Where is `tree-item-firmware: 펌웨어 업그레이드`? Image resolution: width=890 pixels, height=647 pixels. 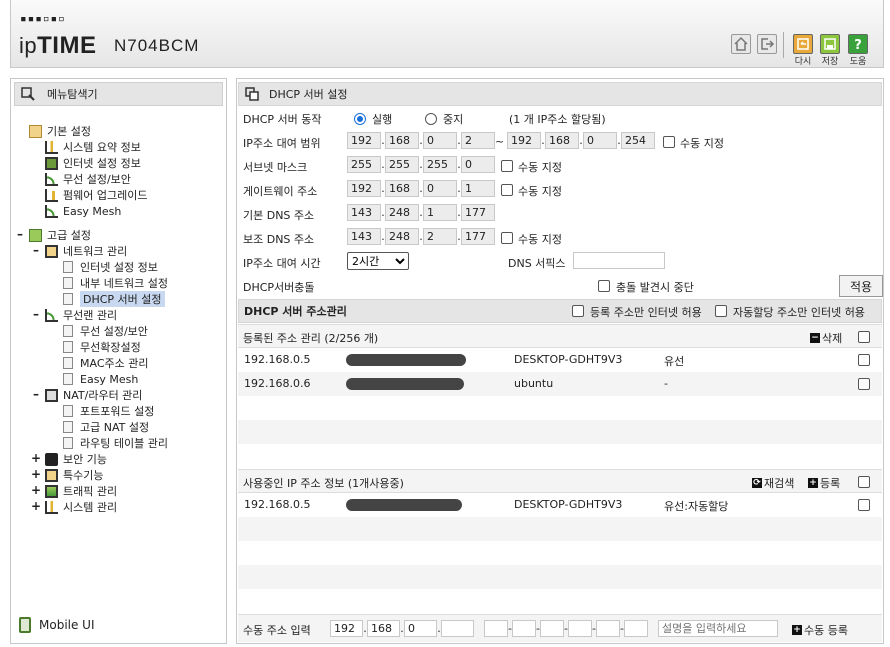
tree-item-firmware: 펌웨어 업그레이드 is located at coordinates (96, 195).